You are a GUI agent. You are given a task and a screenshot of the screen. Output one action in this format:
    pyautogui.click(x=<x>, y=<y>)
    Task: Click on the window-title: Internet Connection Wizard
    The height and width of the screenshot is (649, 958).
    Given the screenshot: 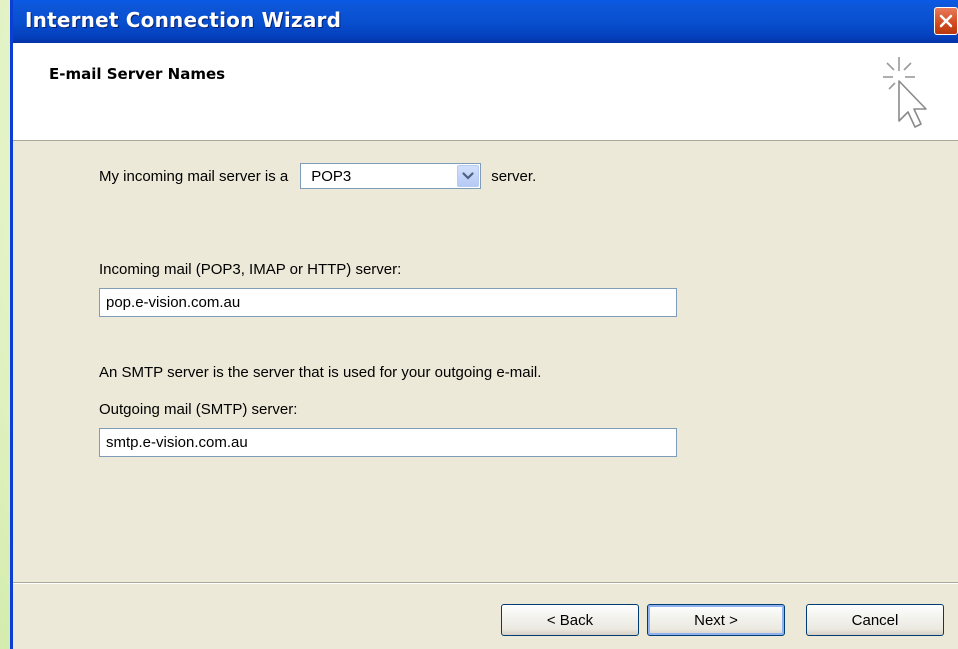 What is the action you would take?
    pyautogui.click(x=183, y=20)
    